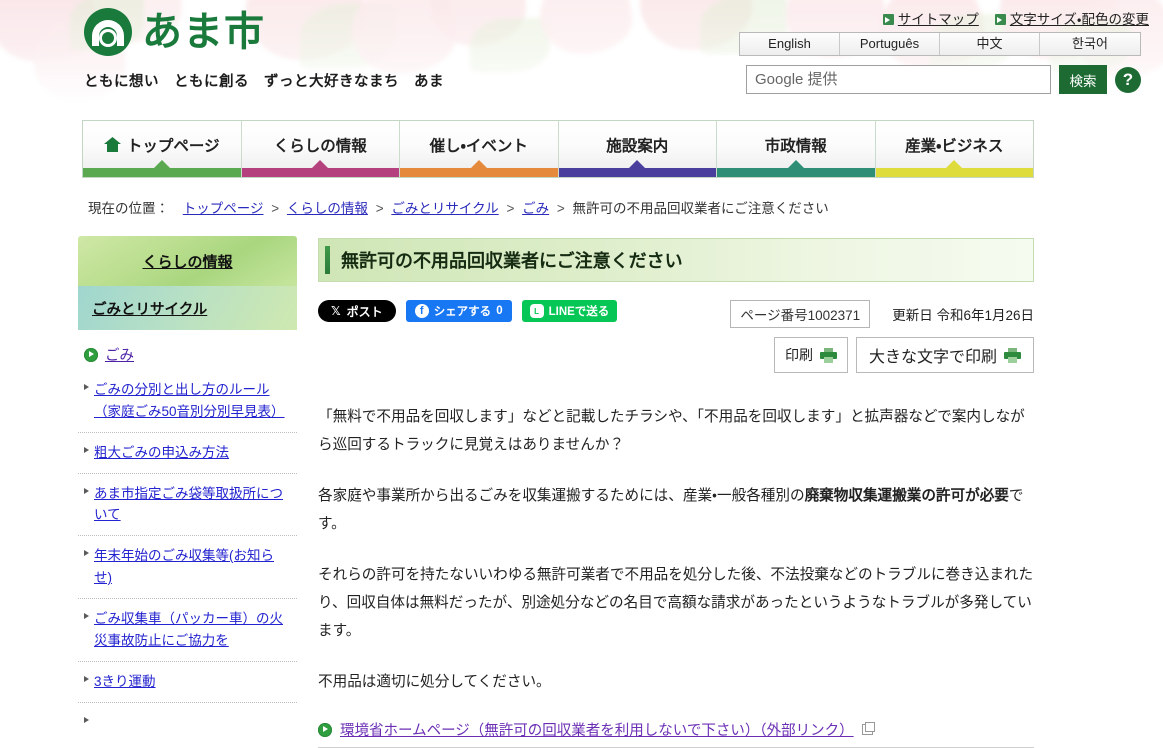  I want to click on sitemap-link: サイトマップ, so click(930, 18).